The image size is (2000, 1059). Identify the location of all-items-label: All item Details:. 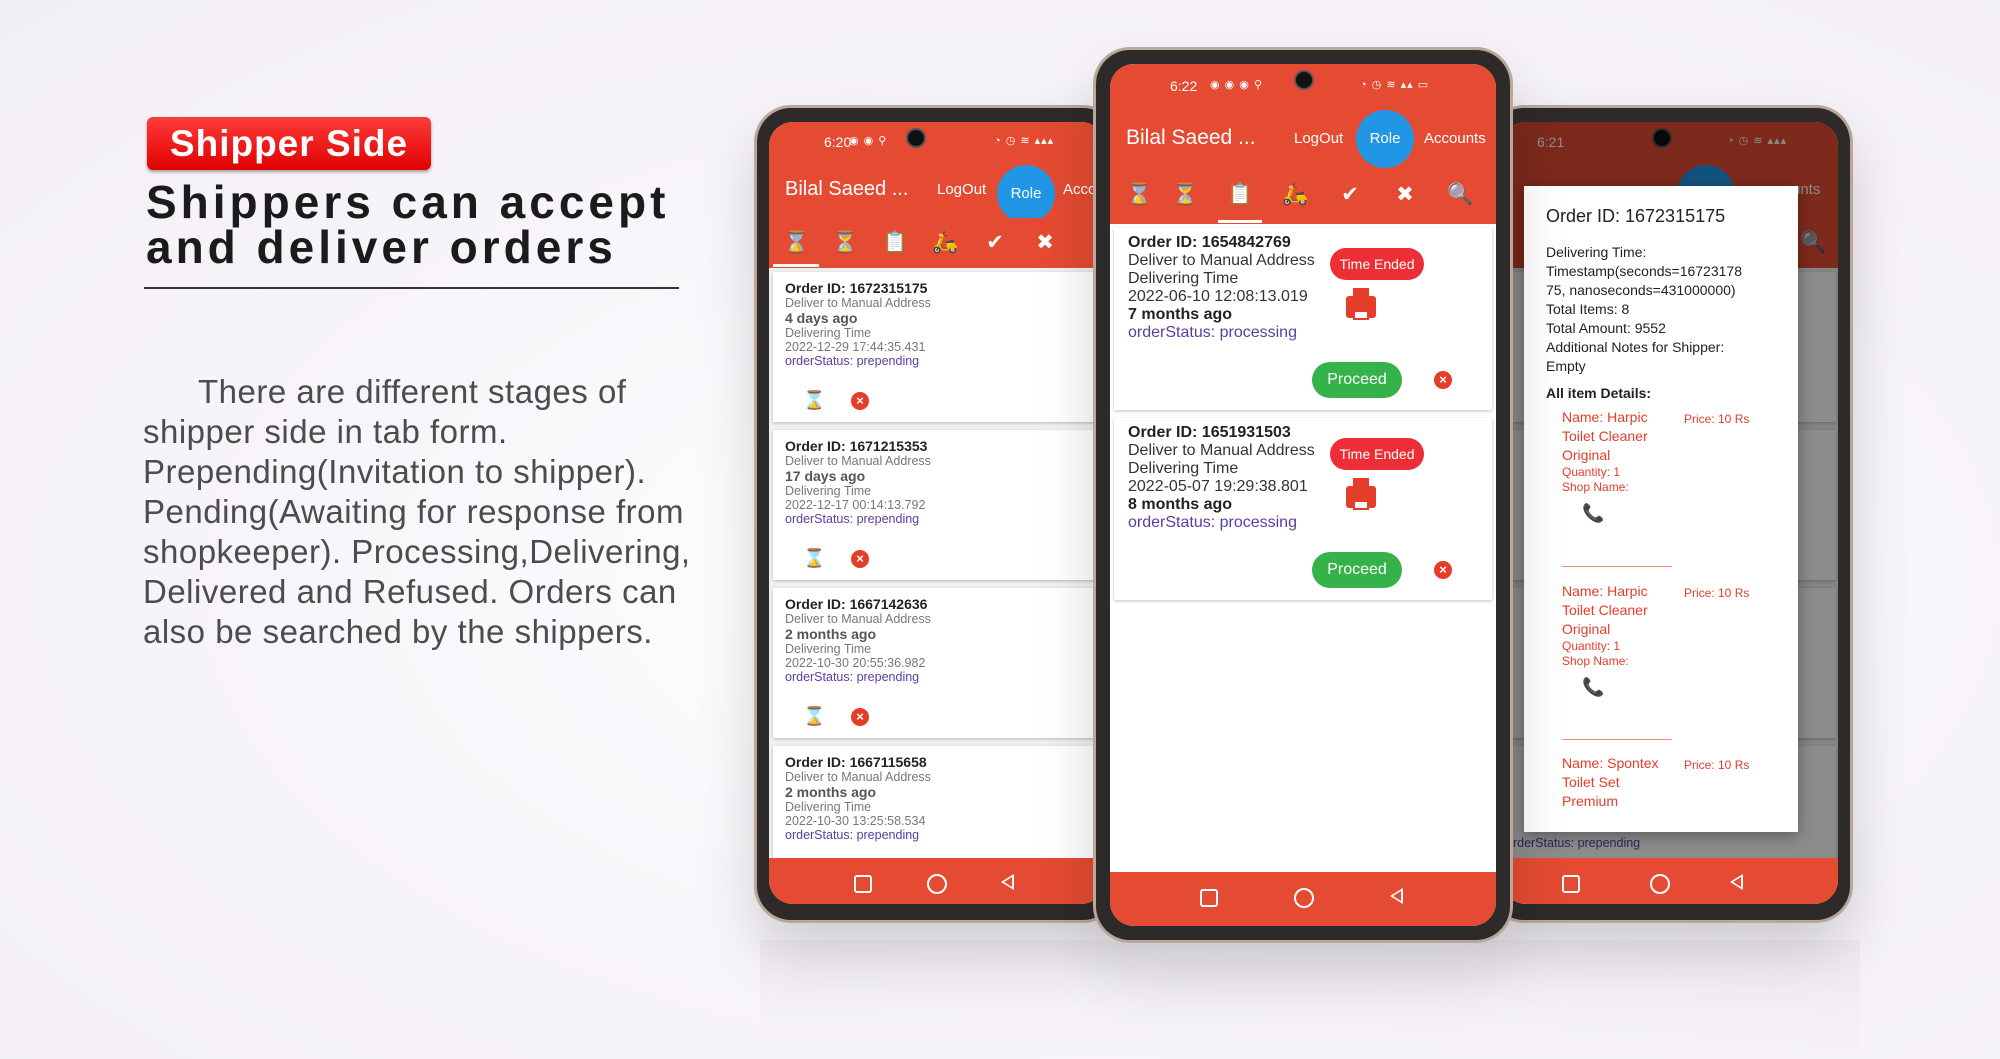
(1599, 393).